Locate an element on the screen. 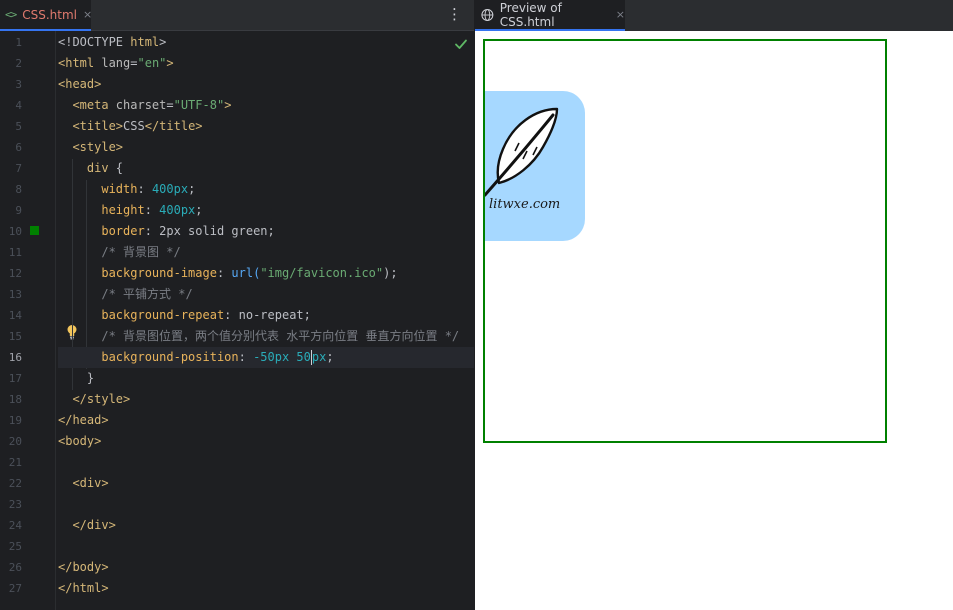 Image resolution: width=953 pixels, height=610 pixels. code-line: background-position: -50px 50px; is located at coordinates (266, 357).